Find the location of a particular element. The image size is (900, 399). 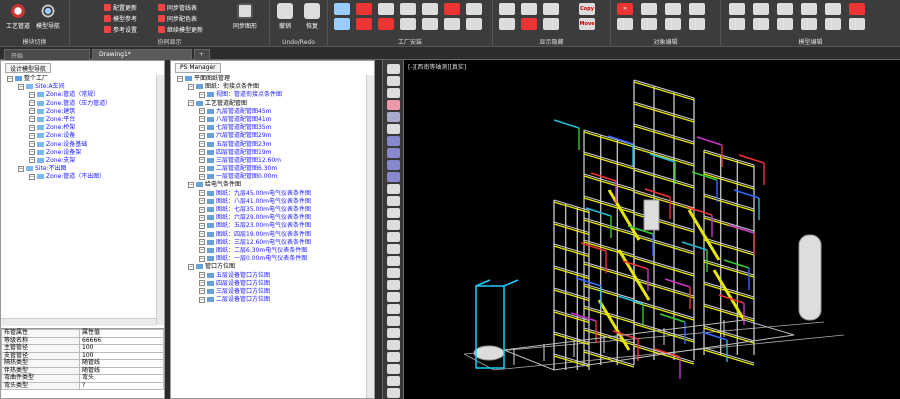

grid-icon is located at coordinates (342, 9).